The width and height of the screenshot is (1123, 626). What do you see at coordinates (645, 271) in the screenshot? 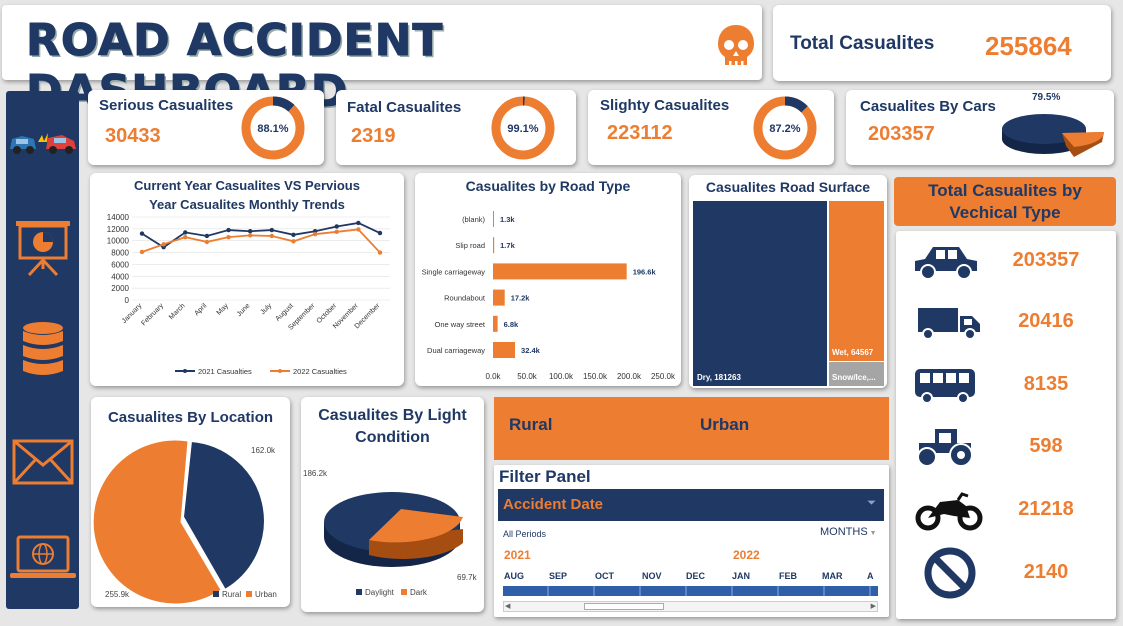
I see `data-label: 196.6k` at bounding box center [645, 271].